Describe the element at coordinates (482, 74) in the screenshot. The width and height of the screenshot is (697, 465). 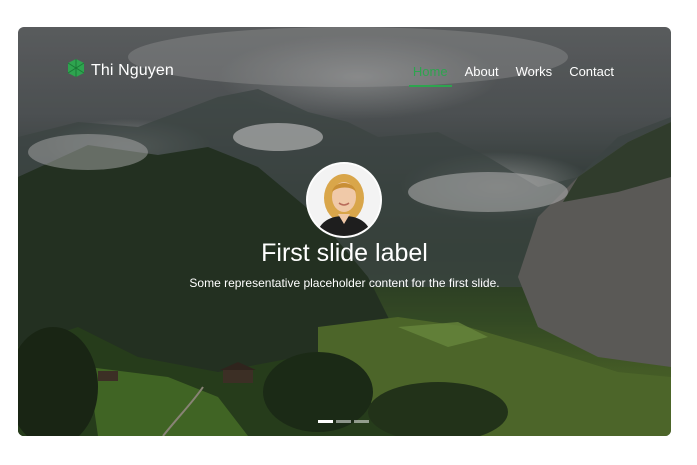
I see `nav-item-about: About` at that location.